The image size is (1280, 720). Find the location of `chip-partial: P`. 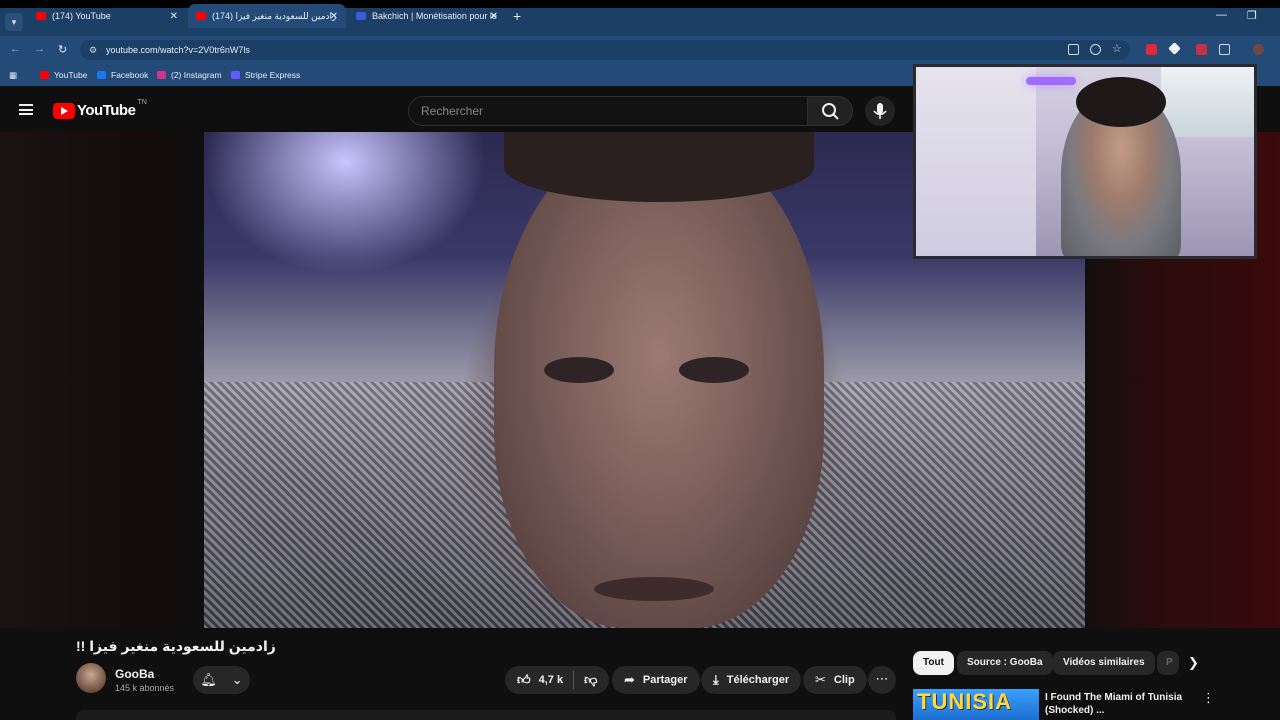

chip-partial: P is located at coordinates (1168, 663).